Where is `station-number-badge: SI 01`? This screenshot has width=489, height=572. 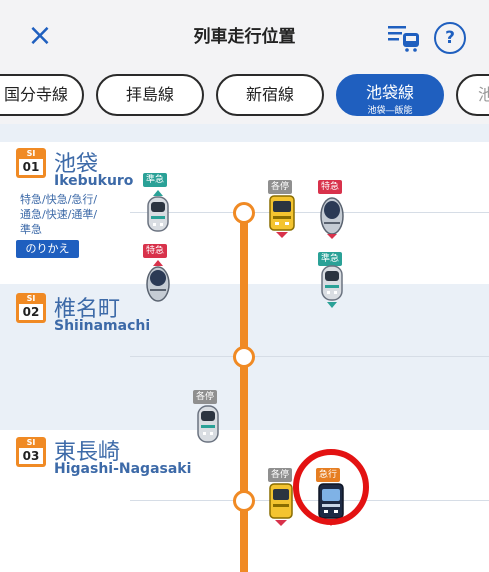
station-number-badge: SI 01 is located at coordinates (31, 163).